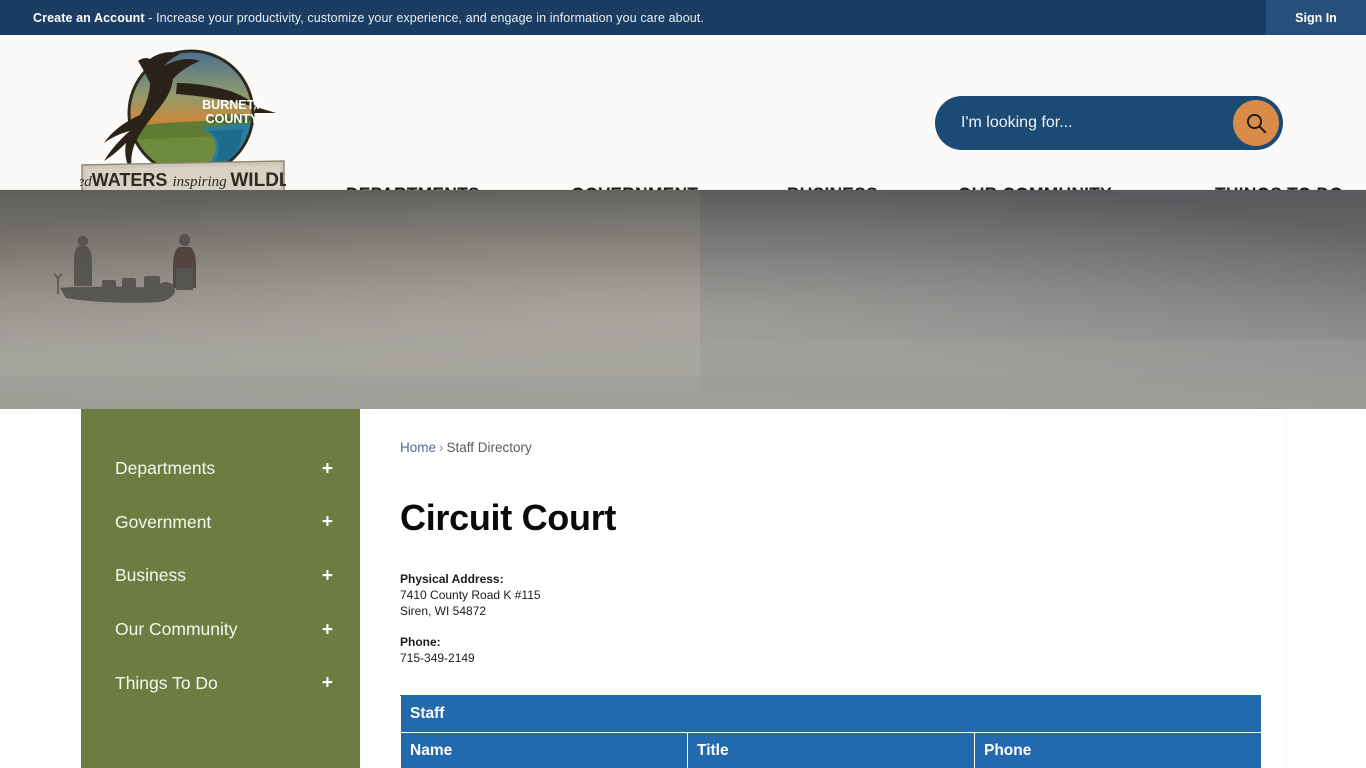 Image resolution: width=1366 pixels, height=768 pixels. What do you see at coordinates (437, 658) in the screenshot?
I see `phone-value: 715-349-2149` at bounding box center [437, 658].